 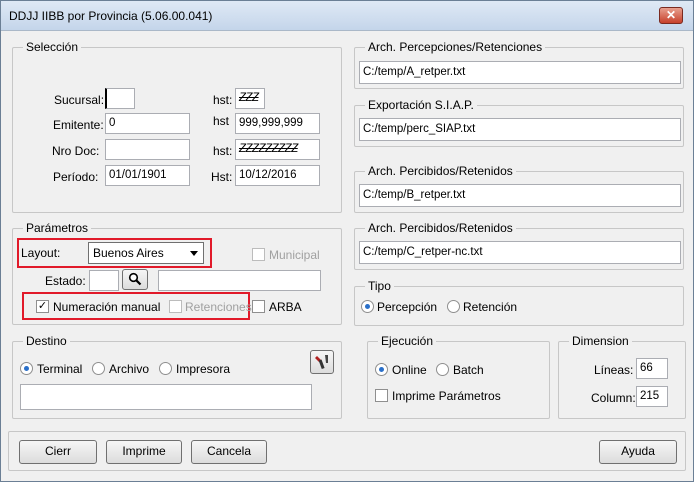 I want to click on archivo-label: Archivo, so click(x=129, y=369).